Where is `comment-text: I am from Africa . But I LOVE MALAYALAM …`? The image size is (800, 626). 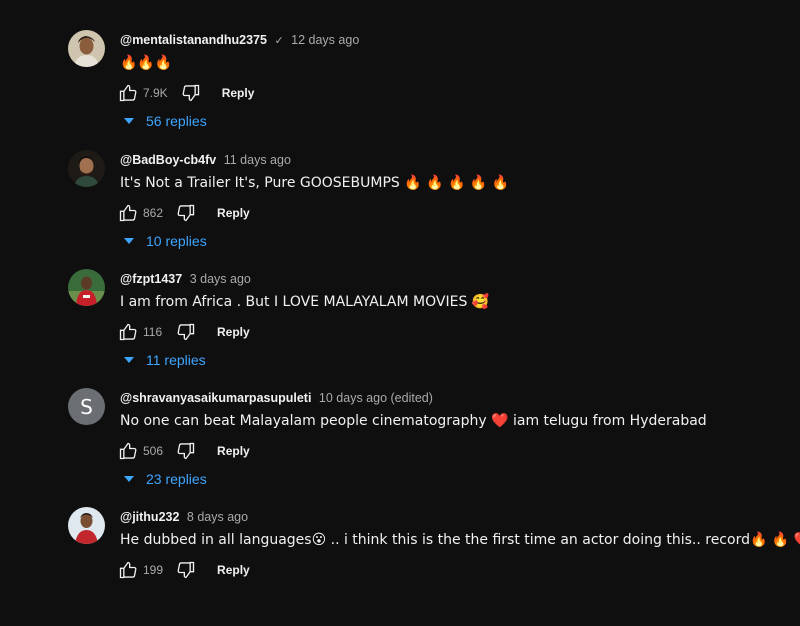
comment-text: I am from Africa . But I LOVE MALAYALAM … is located at coordinates (305, 302).